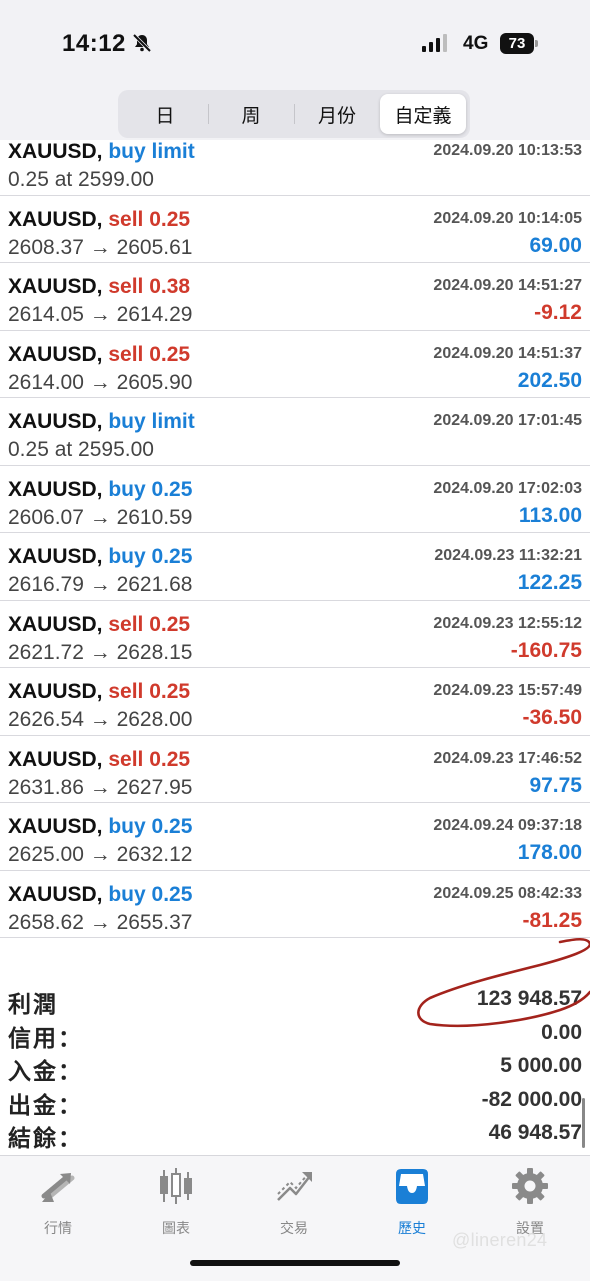  Describe the element at coordinates (561, 1032) in the screenshot. I see `summary-value: 0.00` at that location.